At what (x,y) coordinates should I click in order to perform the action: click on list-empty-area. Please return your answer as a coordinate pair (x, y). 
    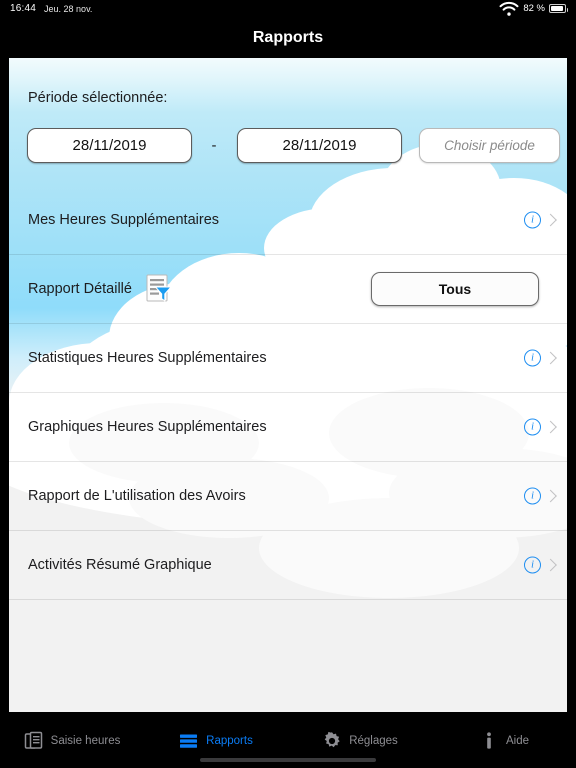
    Looking at the image, I should click on (288, 656).